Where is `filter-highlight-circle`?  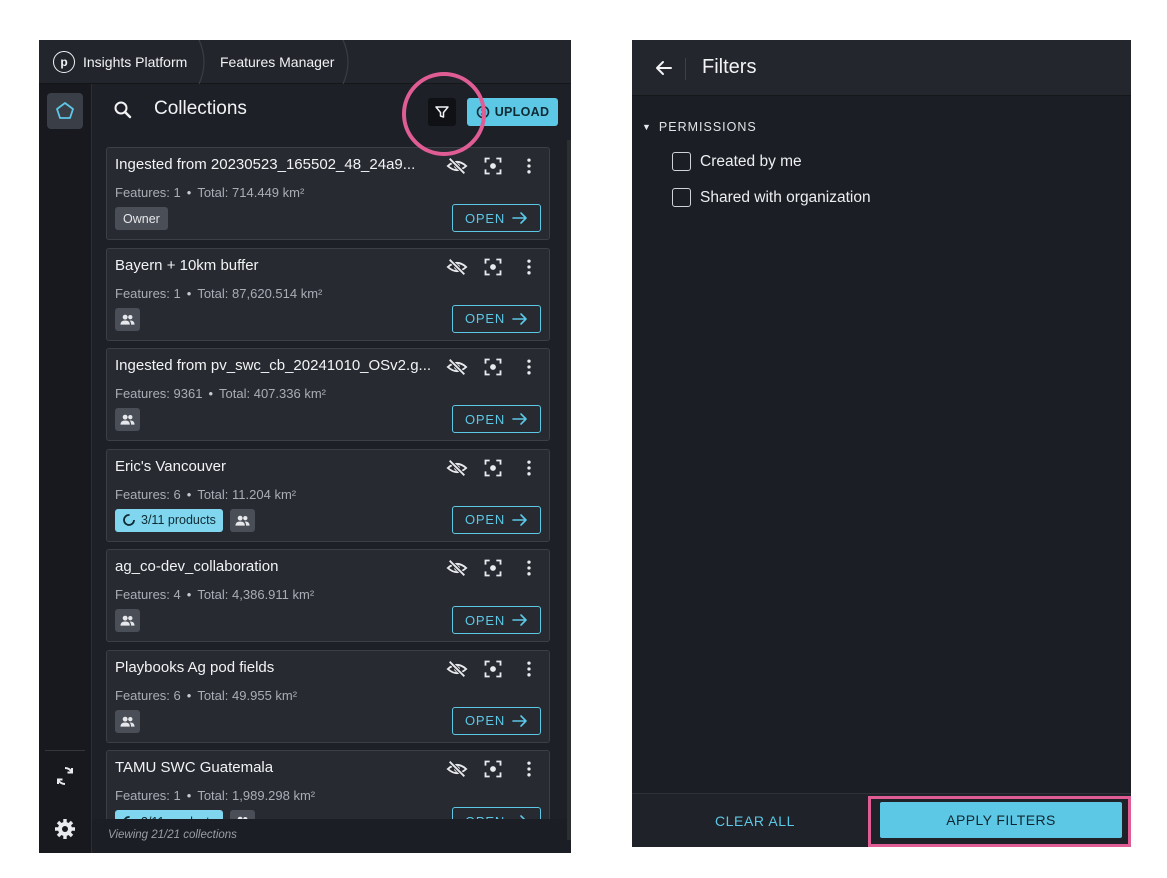
filter-highlight-circle is located at coordinates (444, 114).